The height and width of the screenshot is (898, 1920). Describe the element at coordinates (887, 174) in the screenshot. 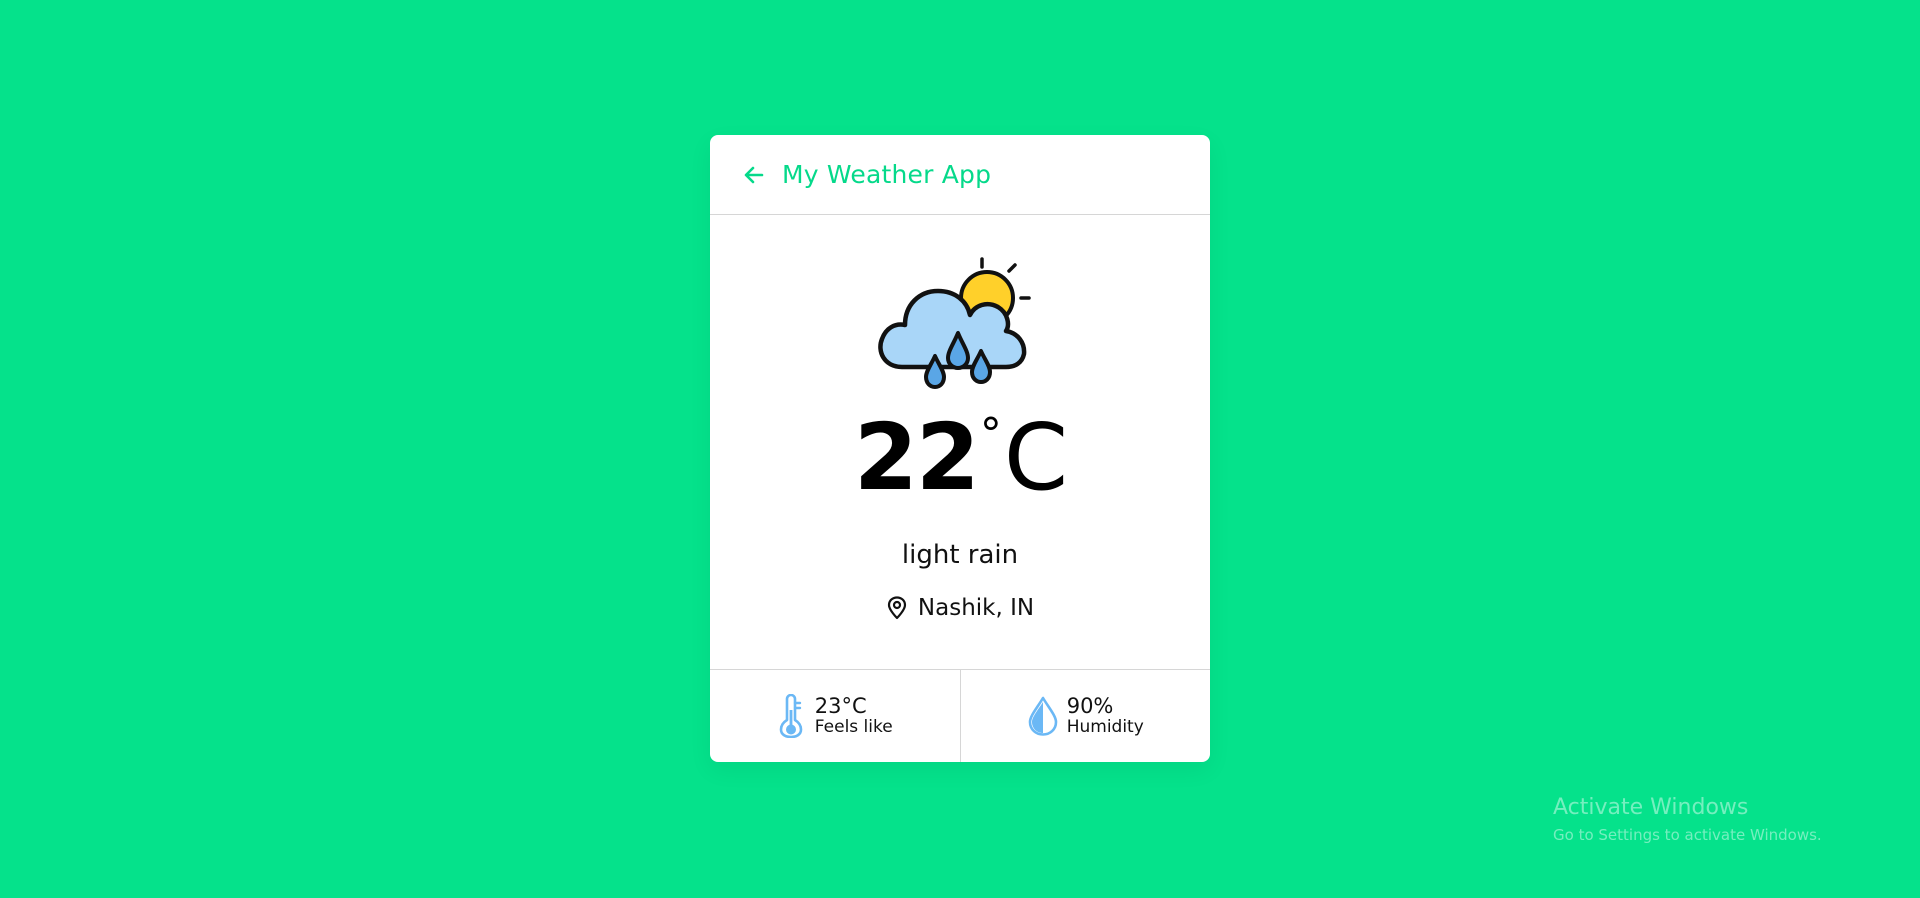

I see `app-title: My Weather App` at that location.